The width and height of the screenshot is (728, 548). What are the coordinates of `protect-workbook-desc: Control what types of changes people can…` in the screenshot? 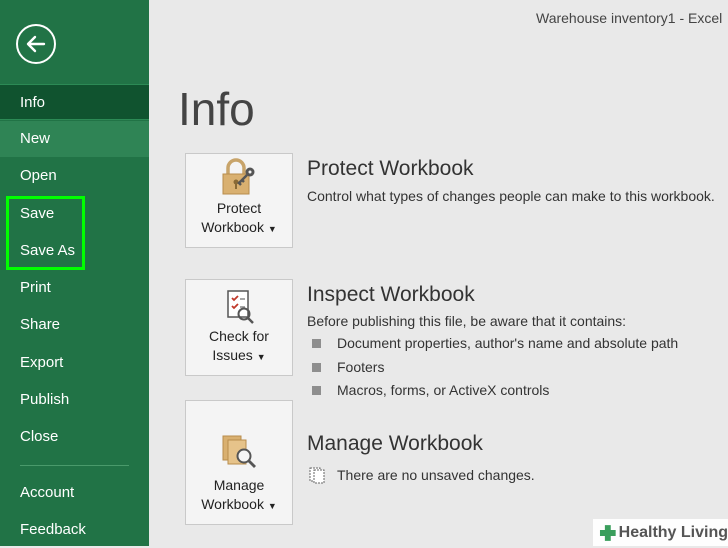 It's located at (511, 196).